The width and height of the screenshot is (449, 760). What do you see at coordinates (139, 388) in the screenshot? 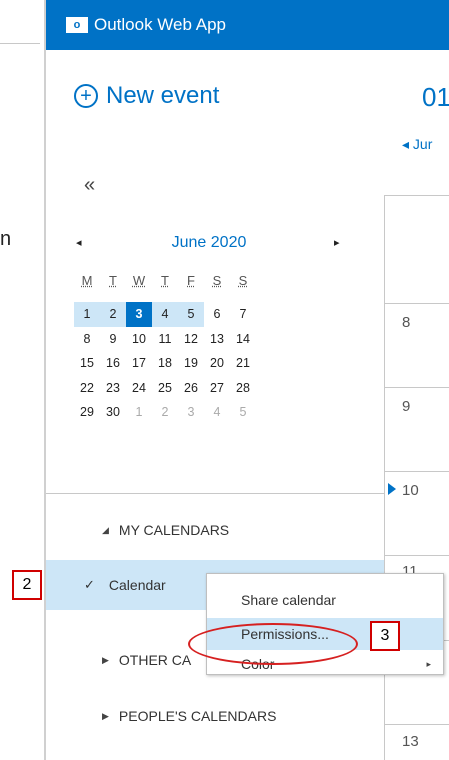
I see `calendar-day: 24` at bounding box center [139, 388].